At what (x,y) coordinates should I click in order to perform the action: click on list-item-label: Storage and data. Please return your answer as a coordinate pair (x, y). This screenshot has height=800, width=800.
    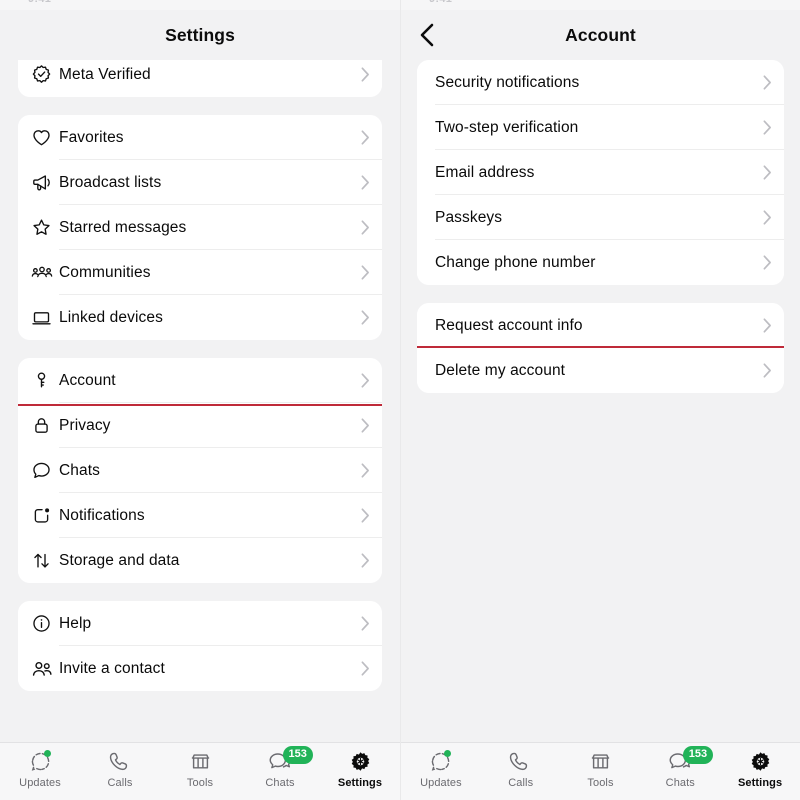
    Looking at the image, I should click on (119, 560).